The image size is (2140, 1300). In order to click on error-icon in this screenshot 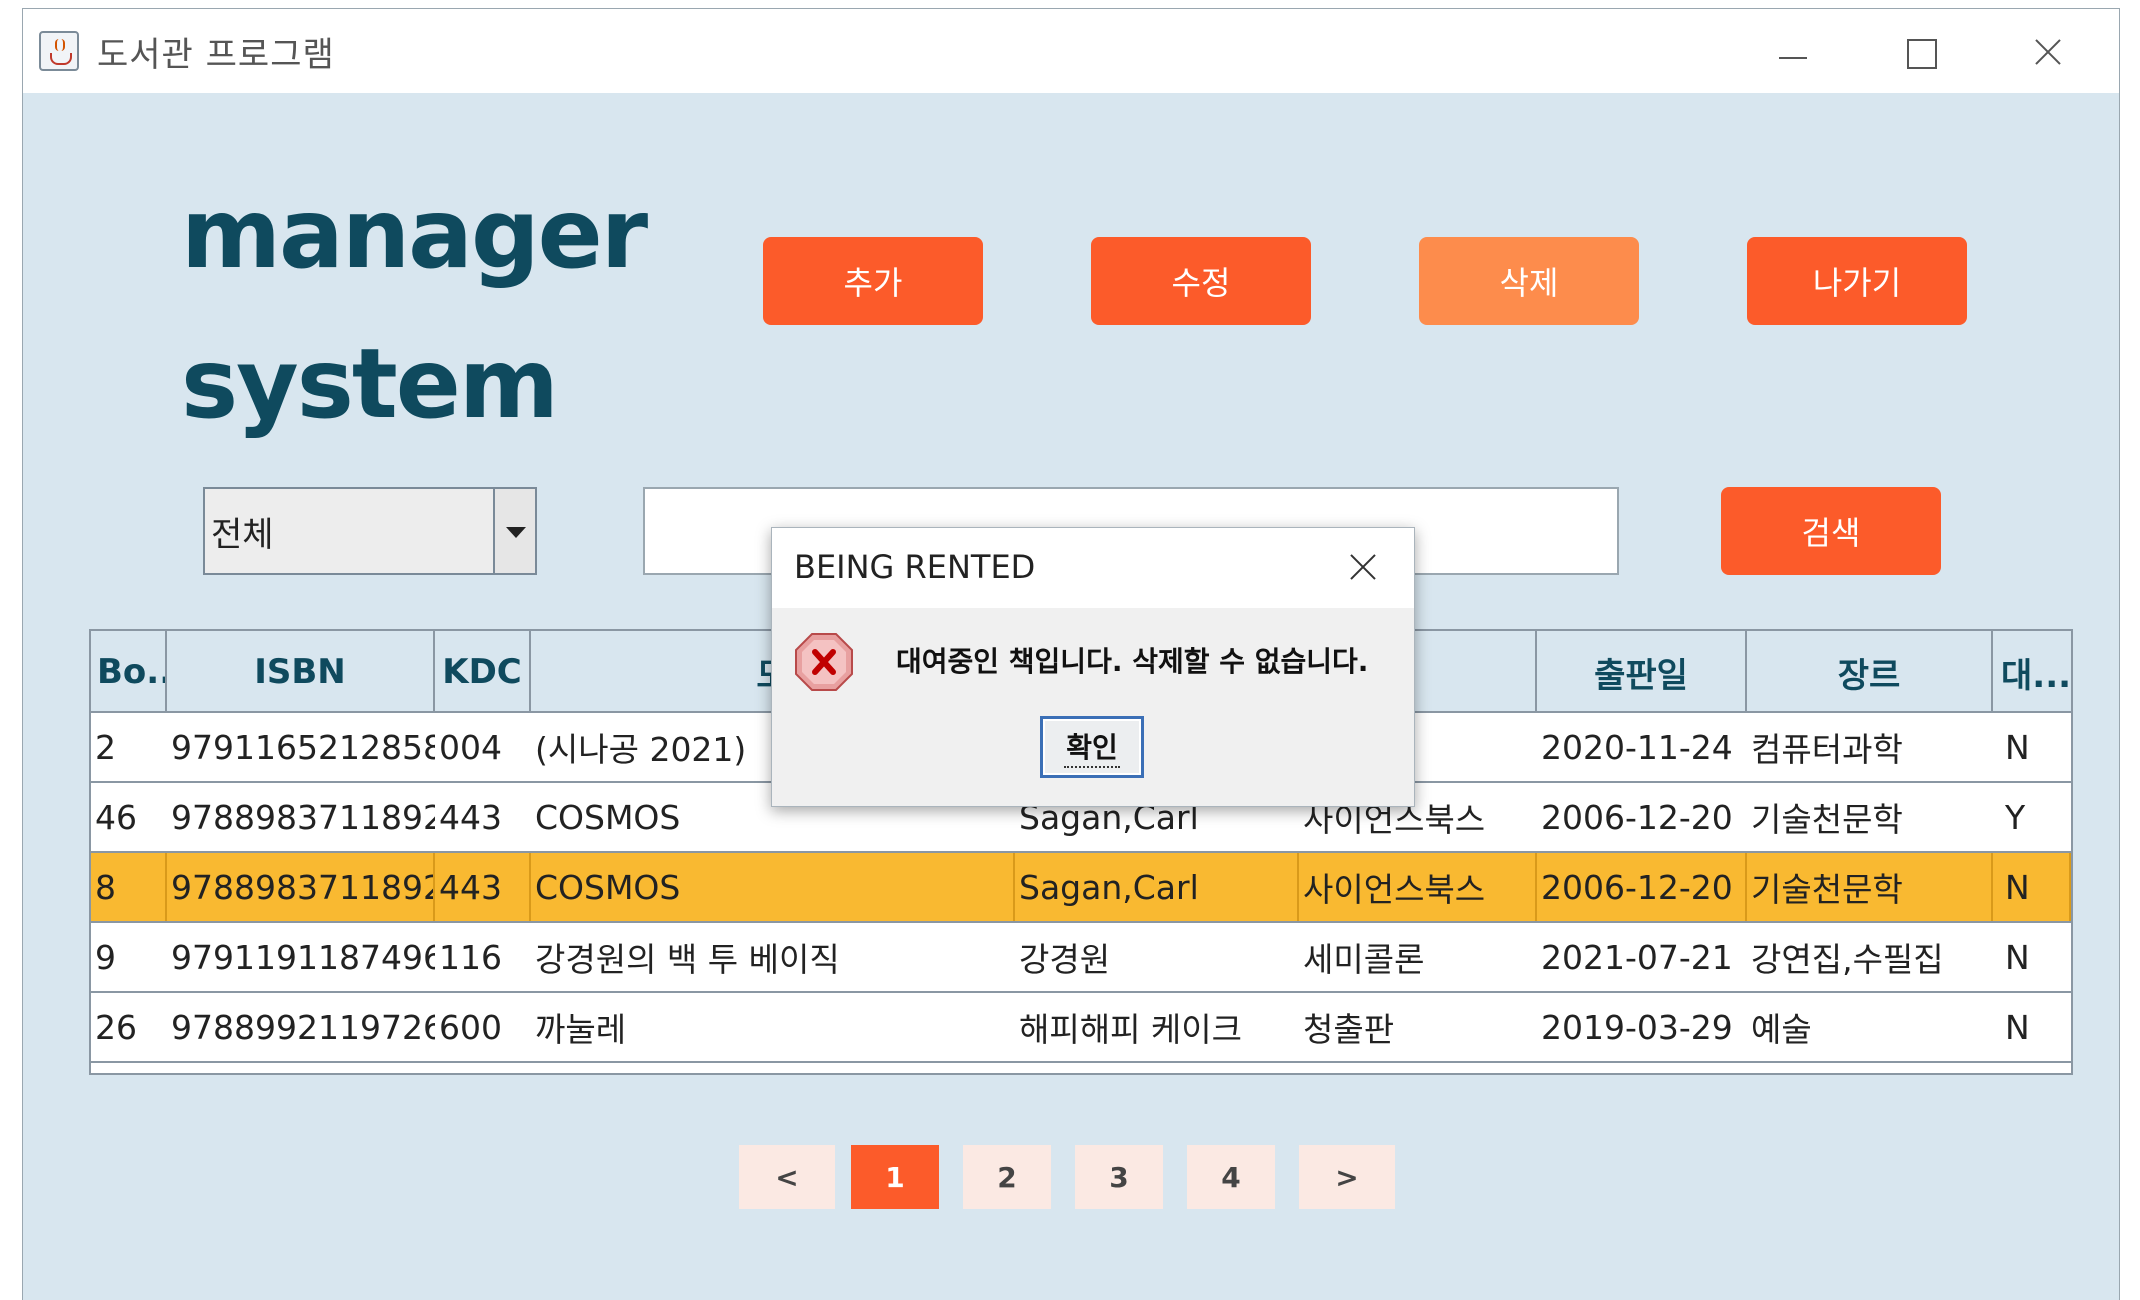, I will do `click(824, 662)`.